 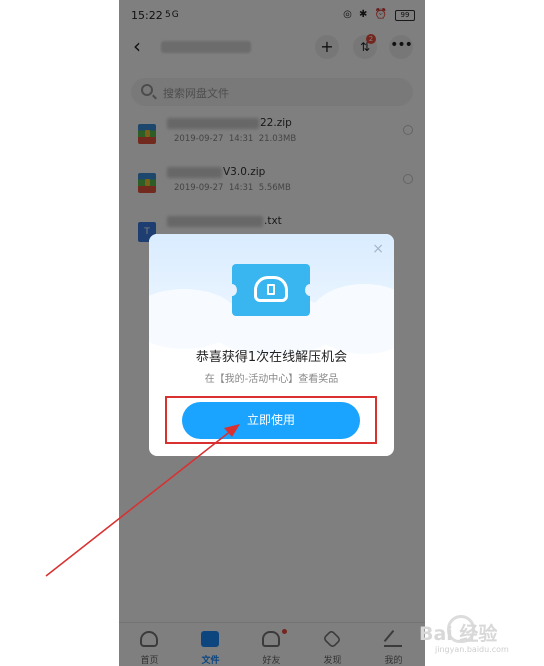 What do you see at coordinates (139, 503) in the screenshot?
I see `arrow-line` at bounding box center [139, 503].